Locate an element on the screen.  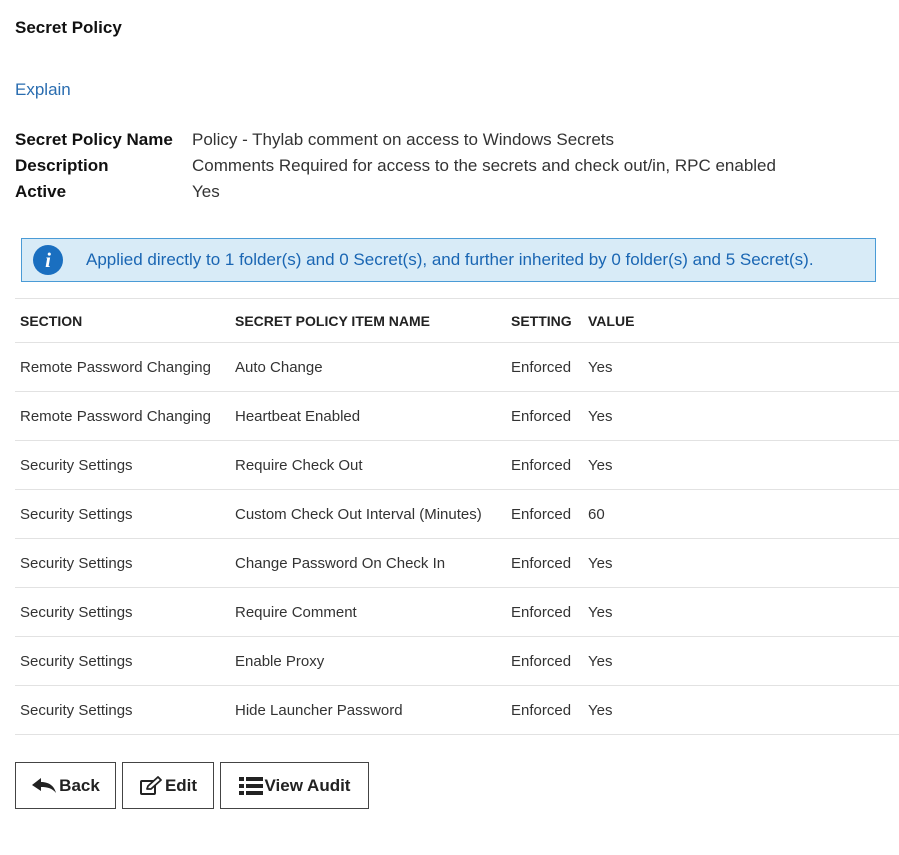
detail-row-active: Active Yes is located at coordinates (395, 192).